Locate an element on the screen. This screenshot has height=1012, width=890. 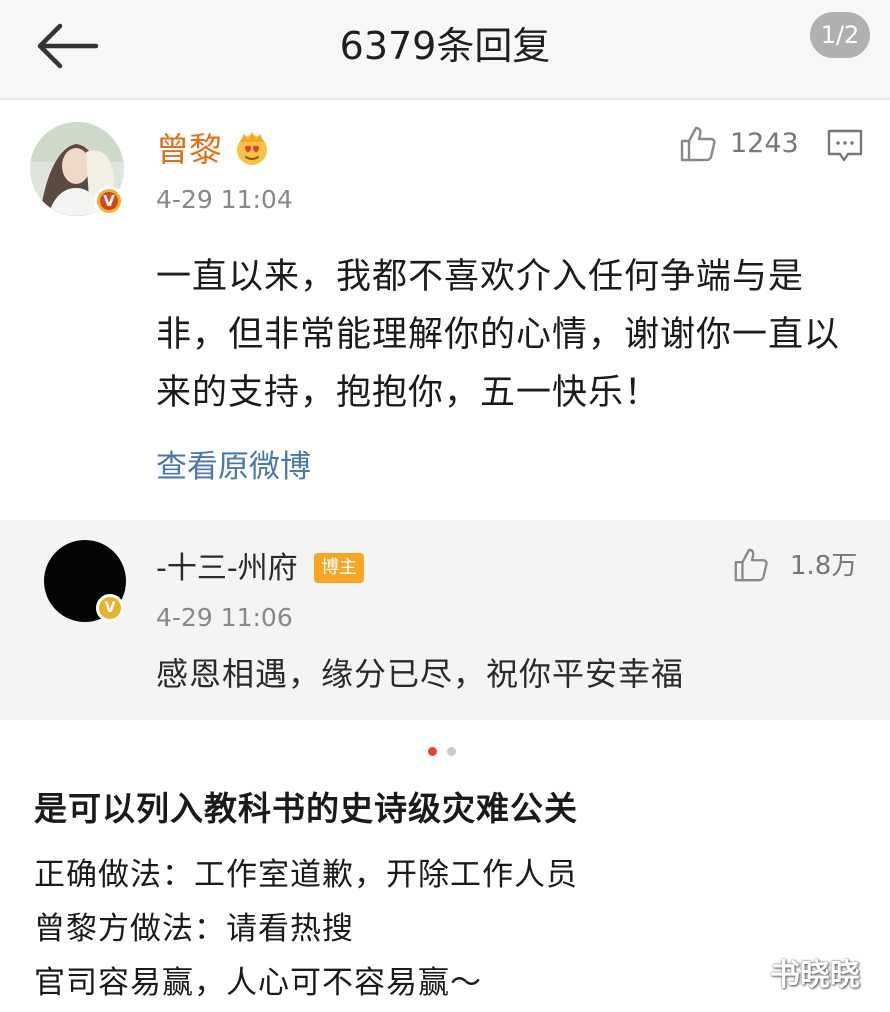
pager-dot is located at coordinates (451, 751).